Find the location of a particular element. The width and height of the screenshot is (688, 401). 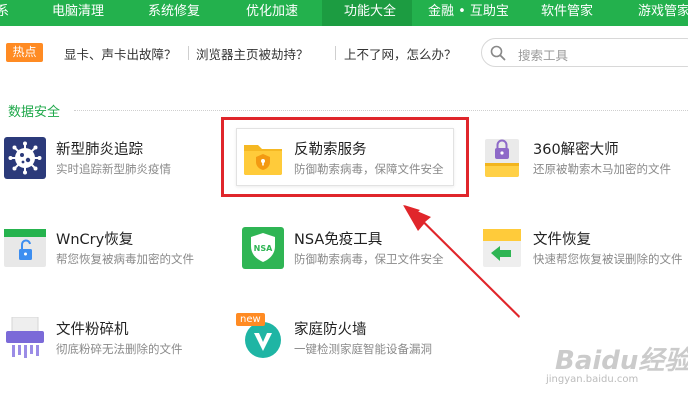

section-title: 数据安全 is located at coordinates (34, 112).